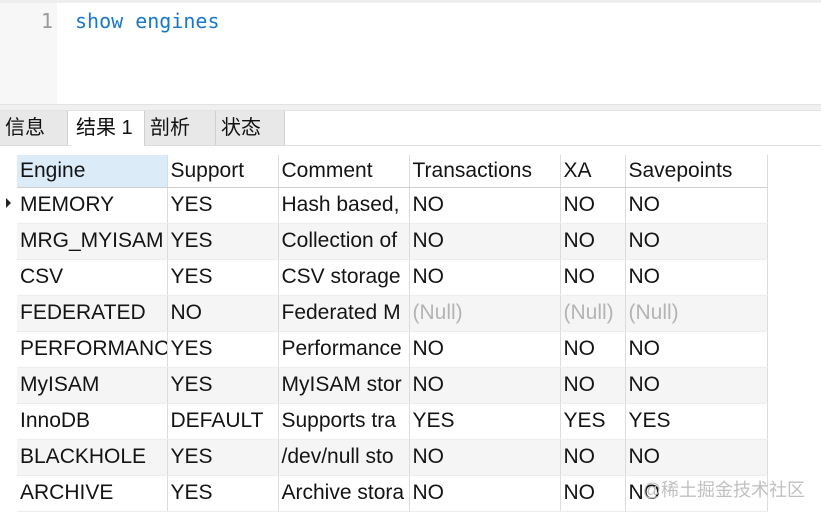  Describe the element at coordinates (223, 421) in the screenshot. I see `table-cell-support: DEFAULT` at that location.